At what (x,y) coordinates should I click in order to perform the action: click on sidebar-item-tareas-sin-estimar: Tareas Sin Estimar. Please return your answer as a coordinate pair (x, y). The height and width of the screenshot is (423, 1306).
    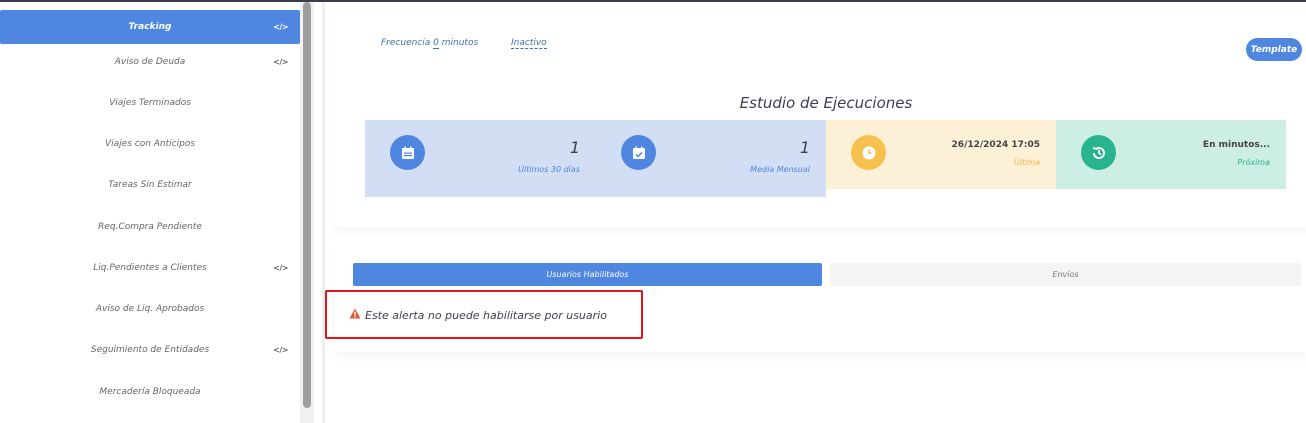
    Looking at the image, I should click on (150, 185).